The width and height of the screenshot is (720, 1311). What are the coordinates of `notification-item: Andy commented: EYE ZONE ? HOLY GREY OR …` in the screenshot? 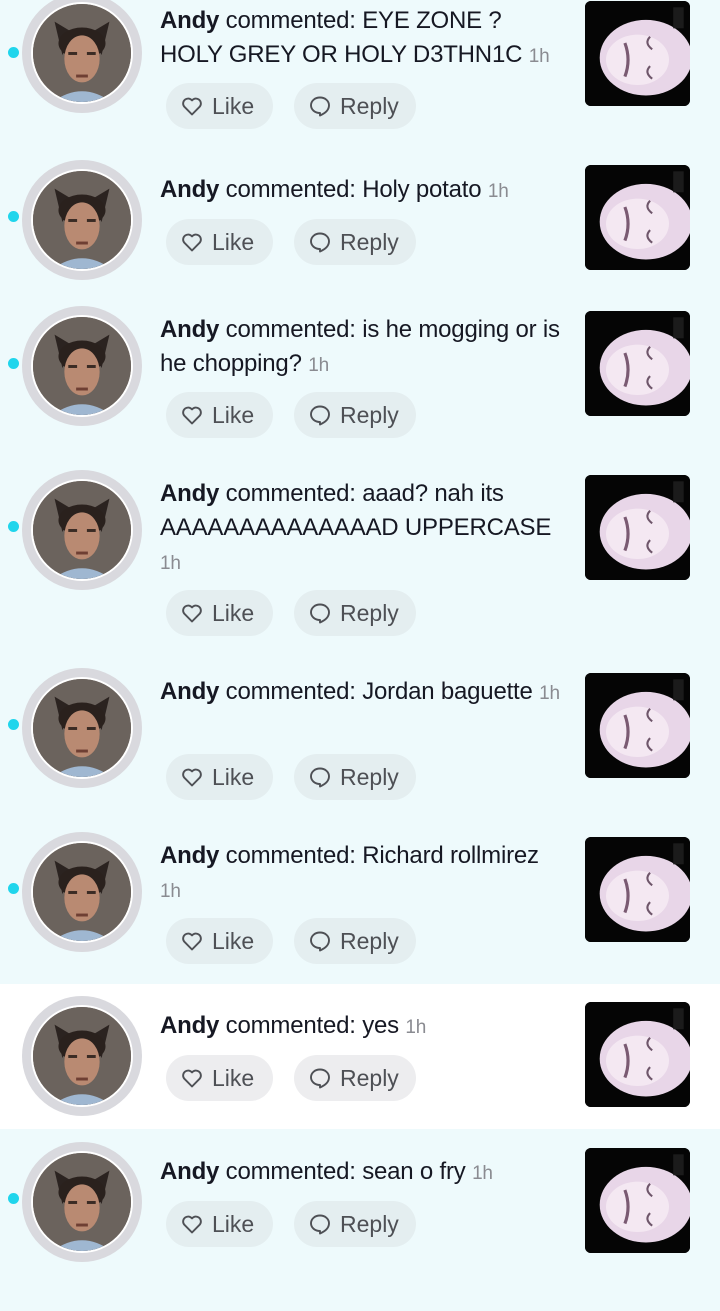 It's located at (360, 80).